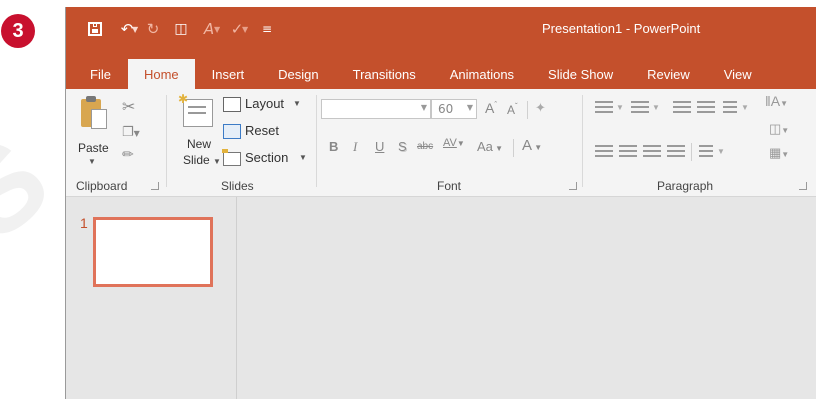 The height and width of the screenshot is (399, 816). Describe the element at coordinates (151, 298) in the screenshot. I see `slide-thumbnails-pane: 1` at that location.